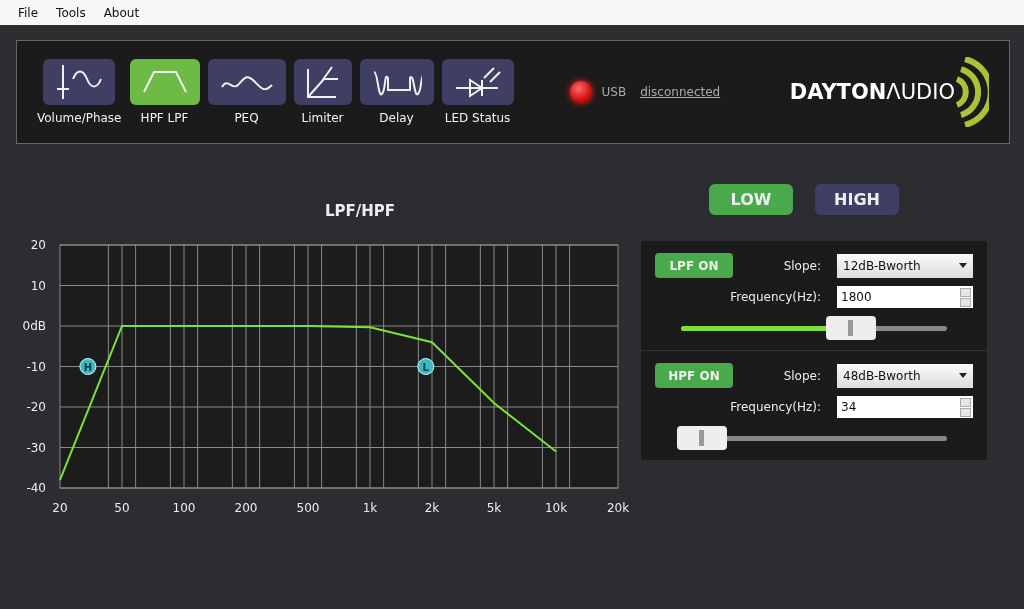 The height and width of the screenshot is (609, 1024). Describe the element at coordinates (71, 12) in the screenshot. I see `menu-item: Tools` at that location.